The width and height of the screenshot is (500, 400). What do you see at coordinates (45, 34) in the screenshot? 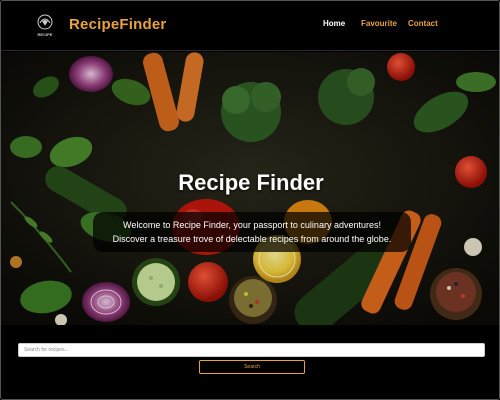
I see `logo-text: RECIPE` at bounding box center [45, 34].